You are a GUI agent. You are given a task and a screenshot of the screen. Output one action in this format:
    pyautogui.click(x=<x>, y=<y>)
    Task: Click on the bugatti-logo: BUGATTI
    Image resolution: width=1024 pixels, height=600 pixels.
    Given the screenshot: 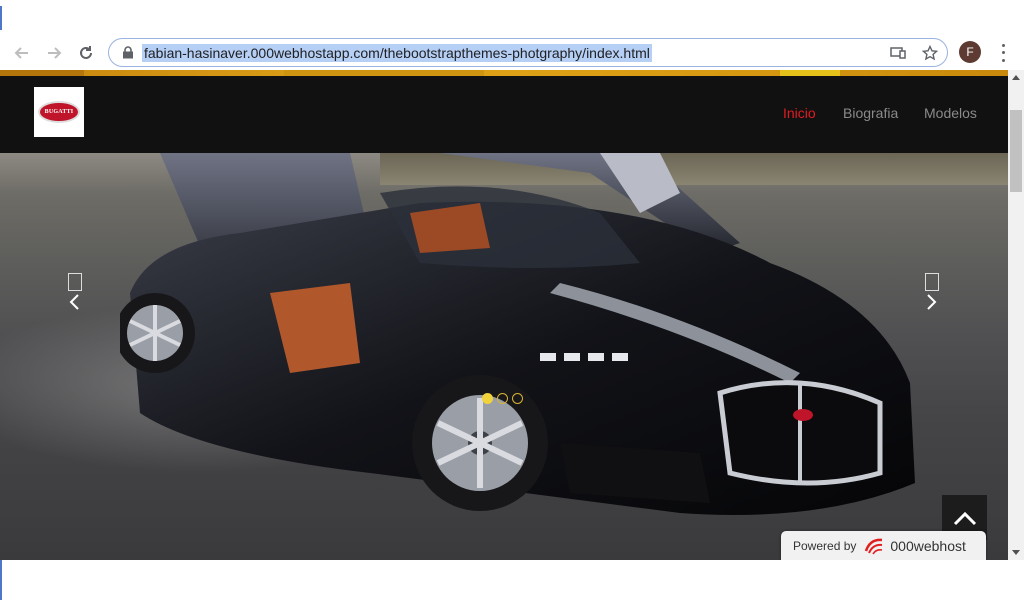 What is the action you would take?
    pyautogui.click(x=59, y=112)
    